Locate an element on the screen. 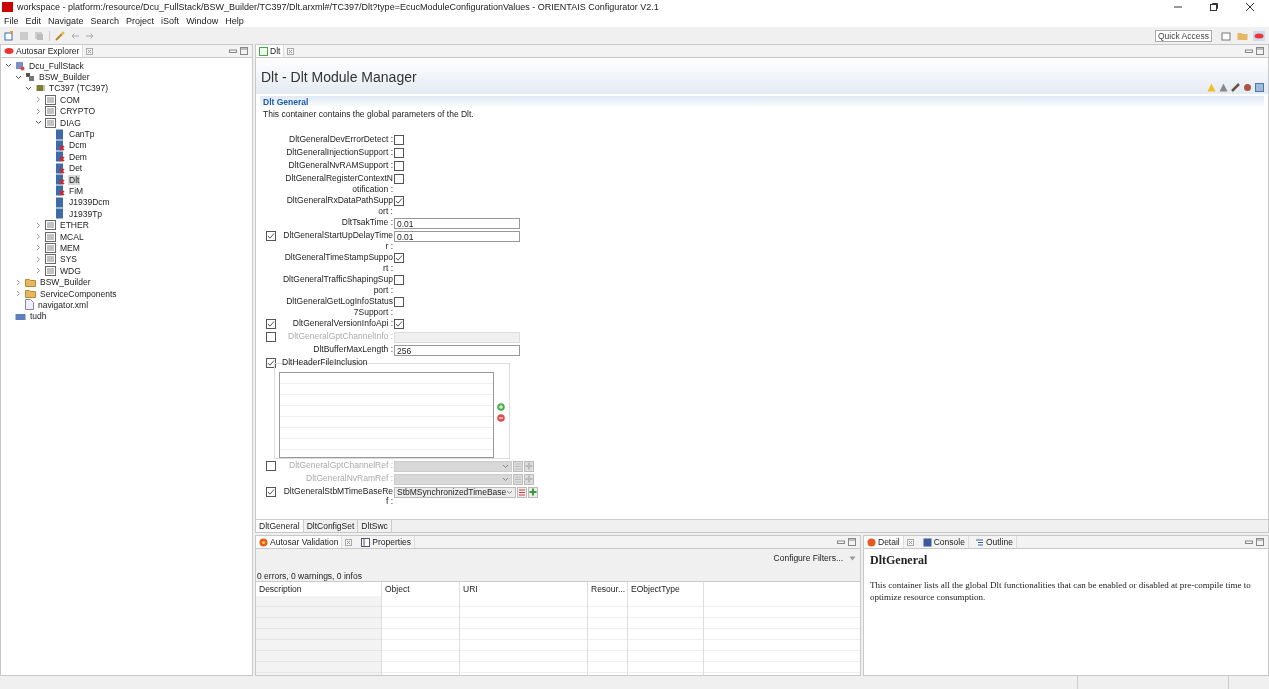  tree-item: J1939Tp is located at coordinates (86, 213).